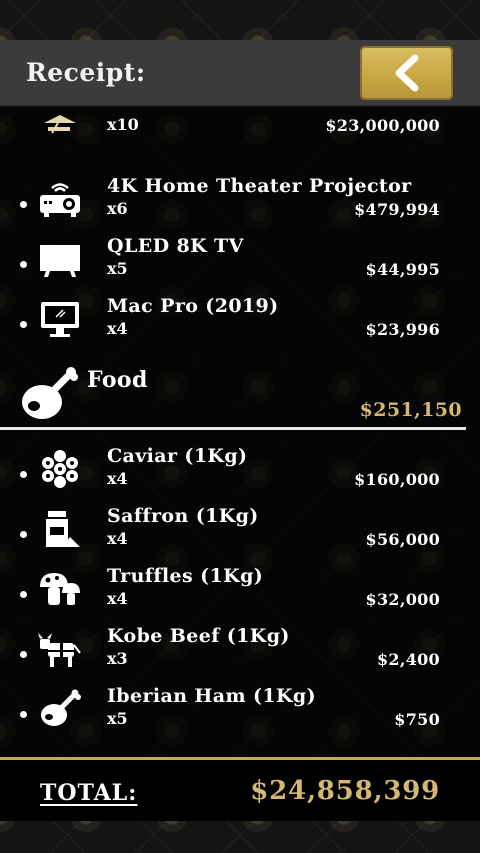 Image resolution: width=480 pixels, height=853 pixels. I want to click on item-price: $2,400, so click(408, 659).